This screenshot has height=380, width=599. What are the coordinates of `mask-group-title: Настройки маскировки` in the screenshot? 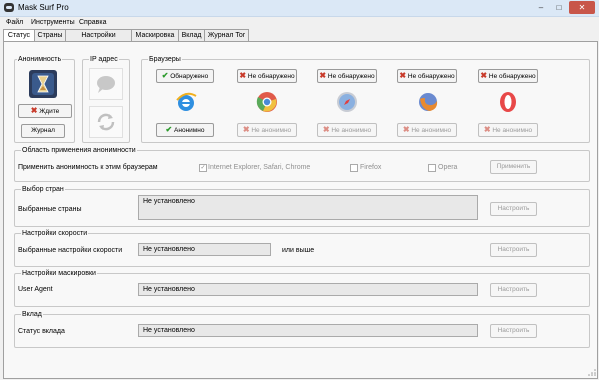 It's located at (59, 273).